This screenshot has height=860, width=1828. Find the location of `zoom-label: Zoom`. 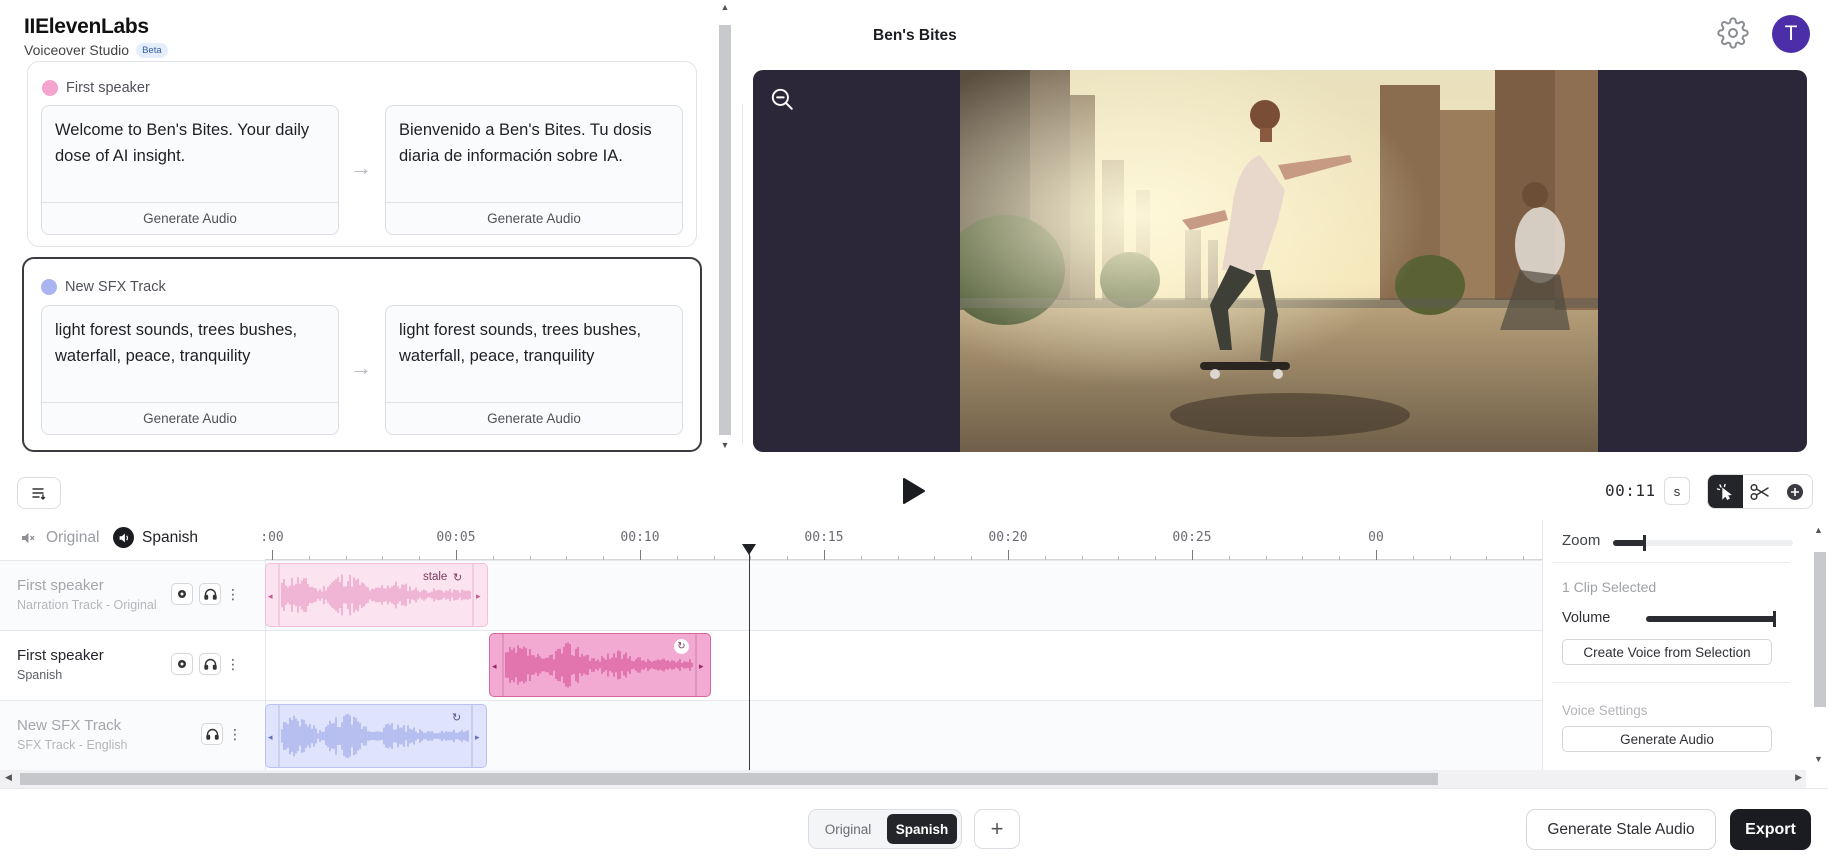

zoom-label: Zoom is located at coordinates (1581, 540).